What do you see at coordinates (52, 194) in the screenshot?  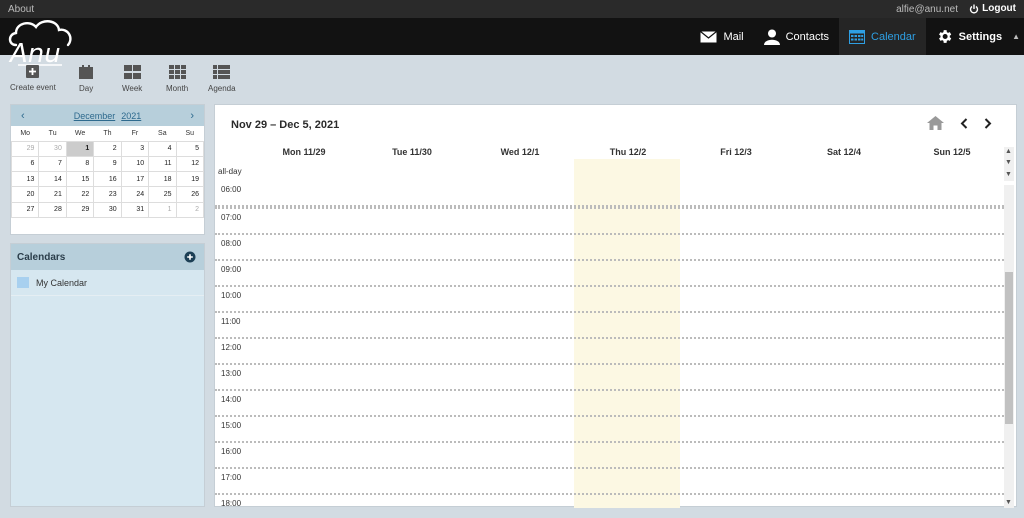 I see `mini-calendar-day: 21` at bounding box center [52, 194].